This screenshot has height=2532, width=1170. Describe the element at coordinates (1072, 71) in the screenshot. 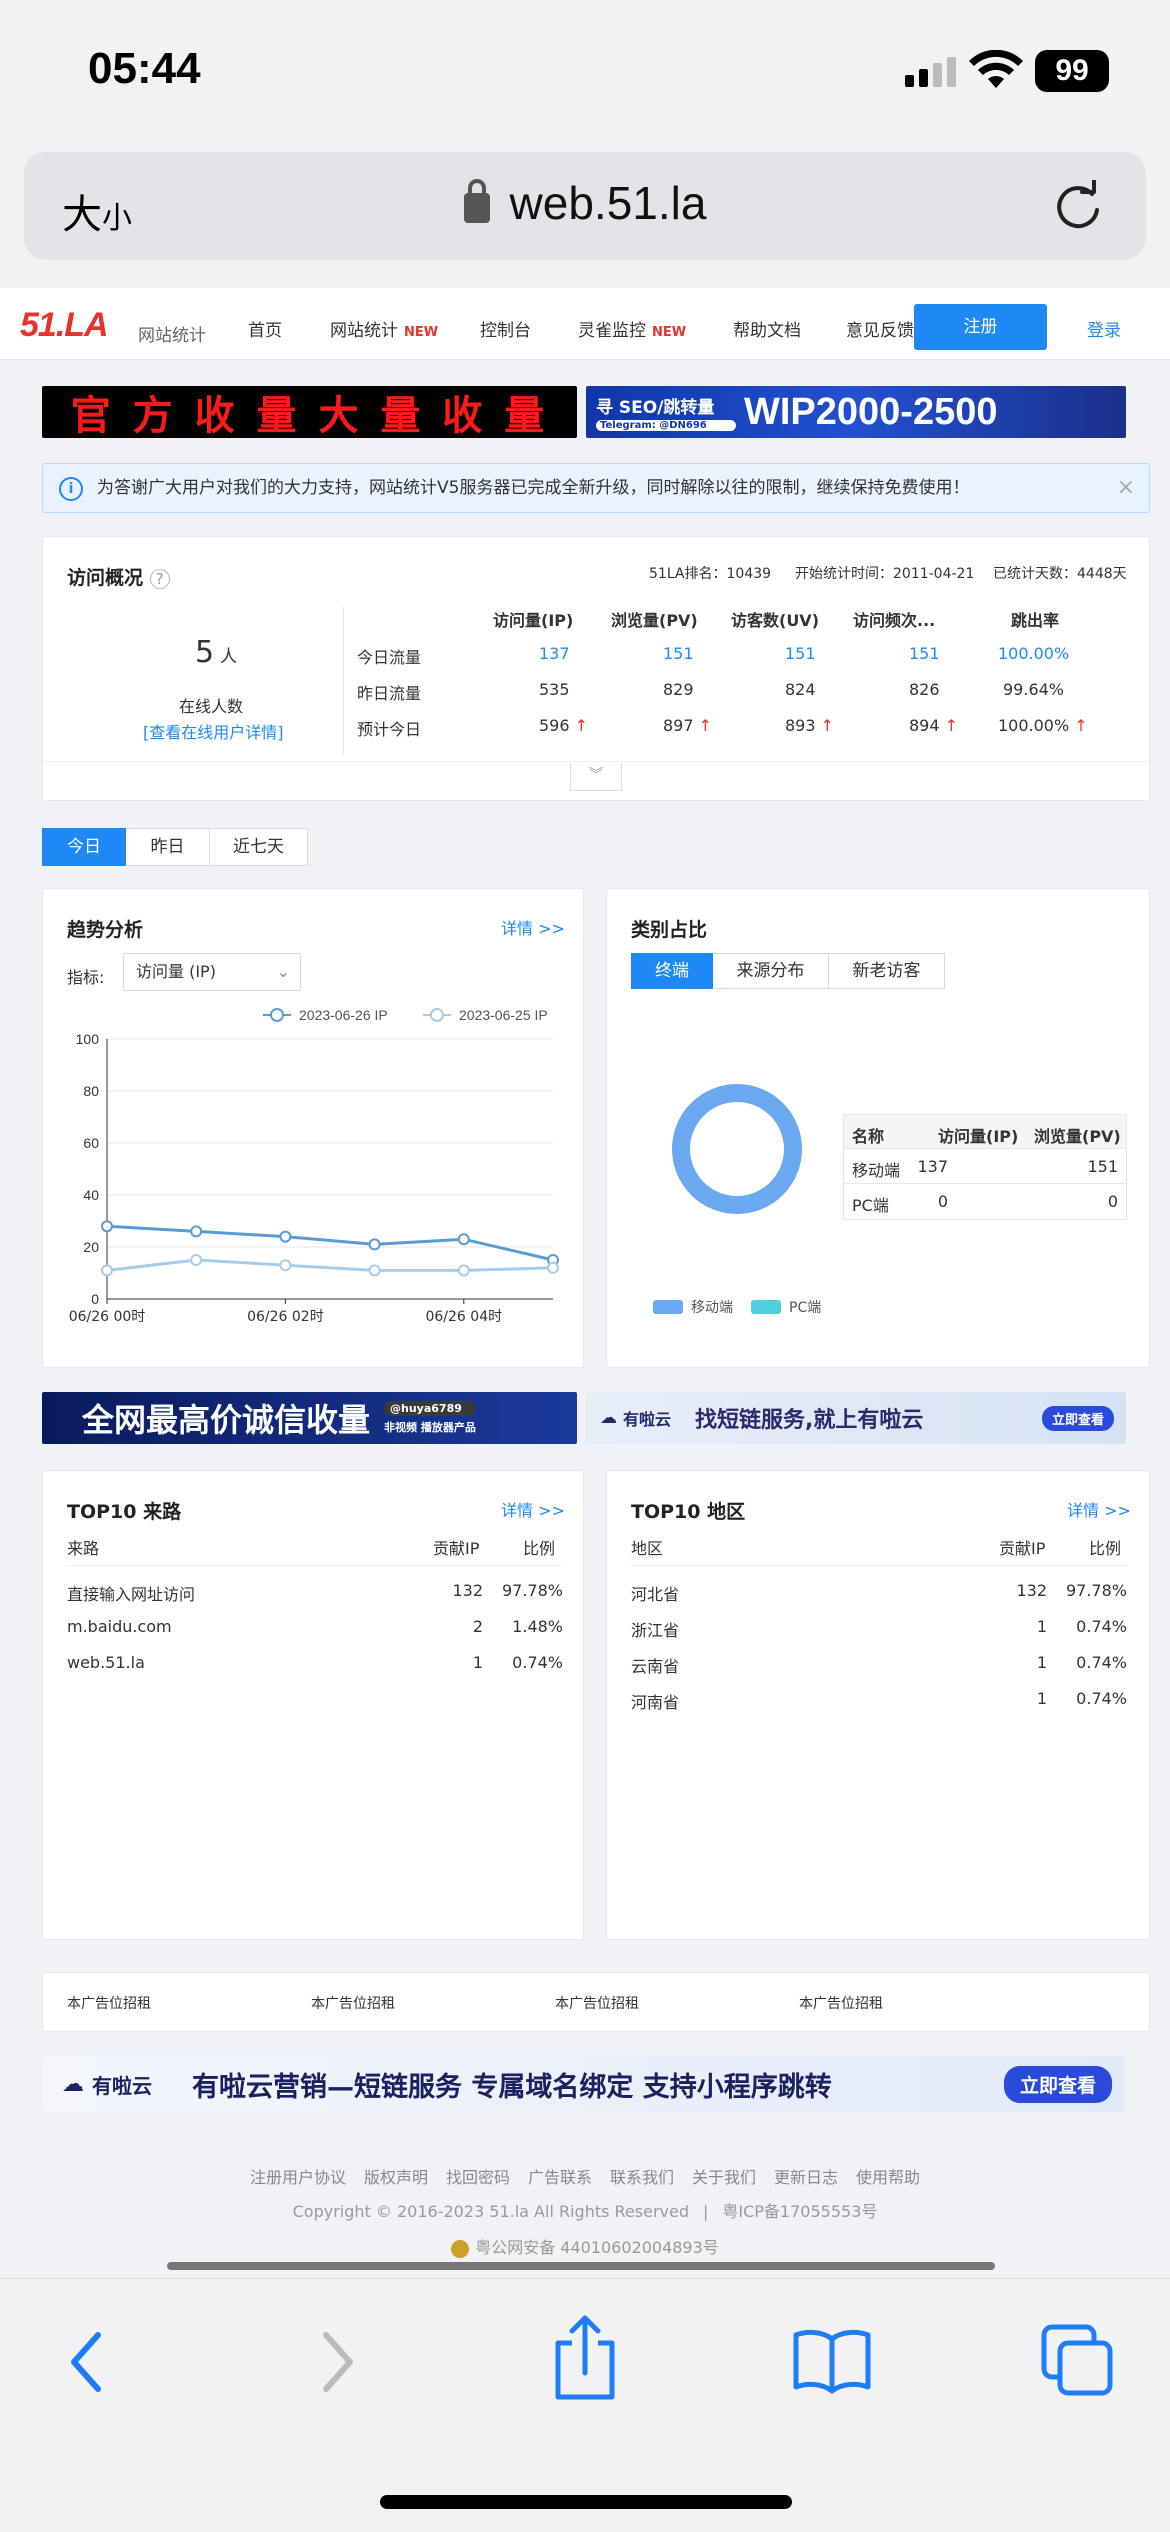

I see `battery-icon: 99` at that location.